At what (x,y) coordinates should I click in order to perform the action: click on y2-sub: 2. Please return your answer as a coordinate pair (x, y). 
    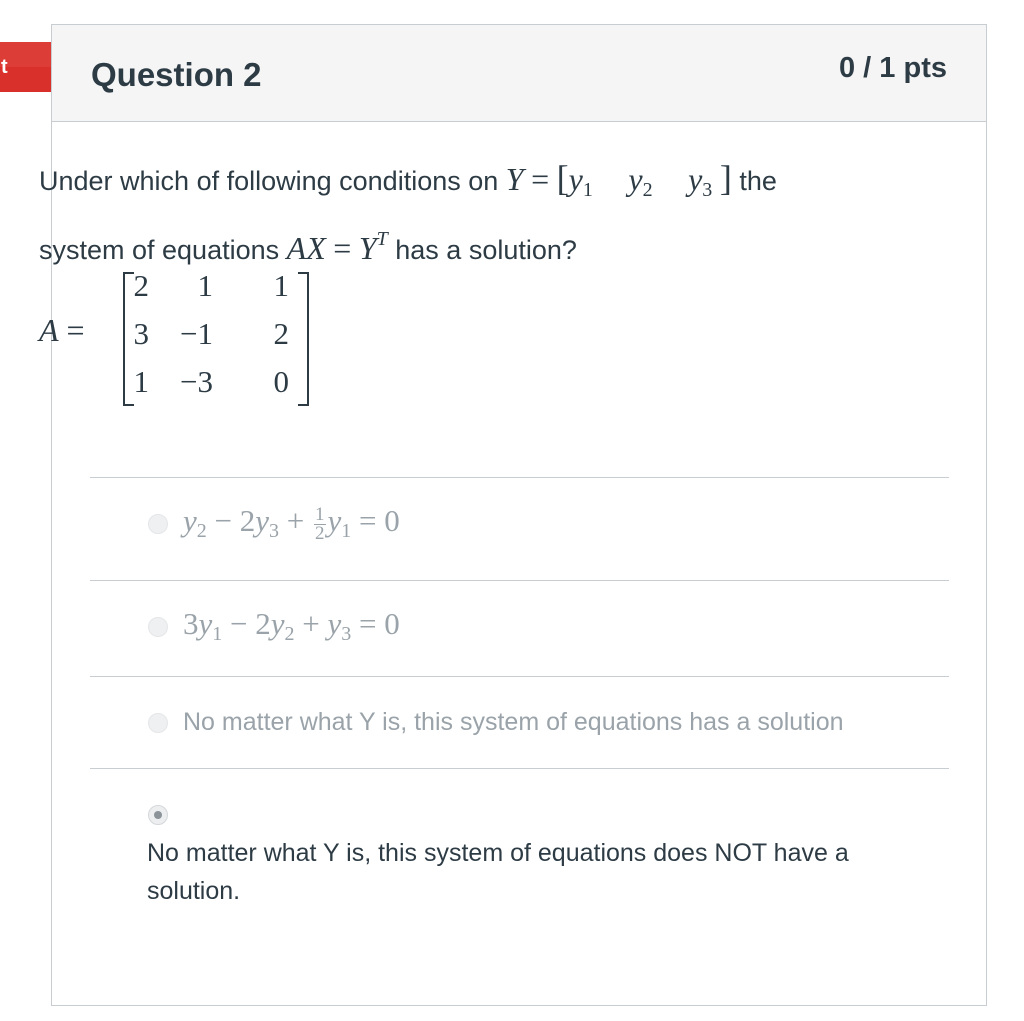
    Looking at the image, I should click on (647, 190).